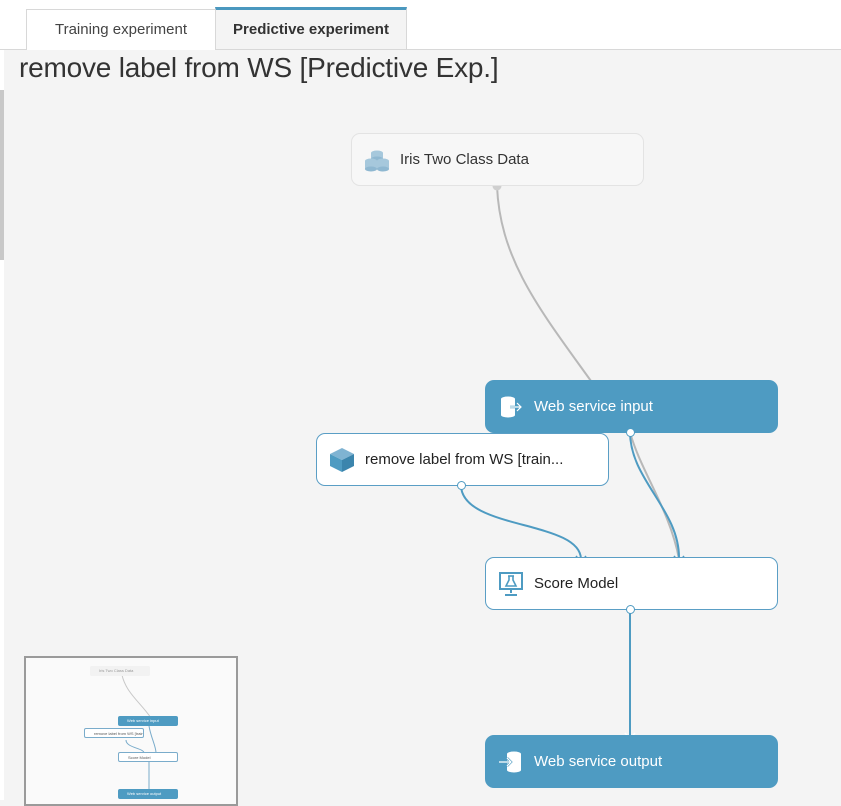  Describe the element at coordinates (148, 794) in the screenshot. I see `minimap-node-web-service-output: Web service output` at that location.